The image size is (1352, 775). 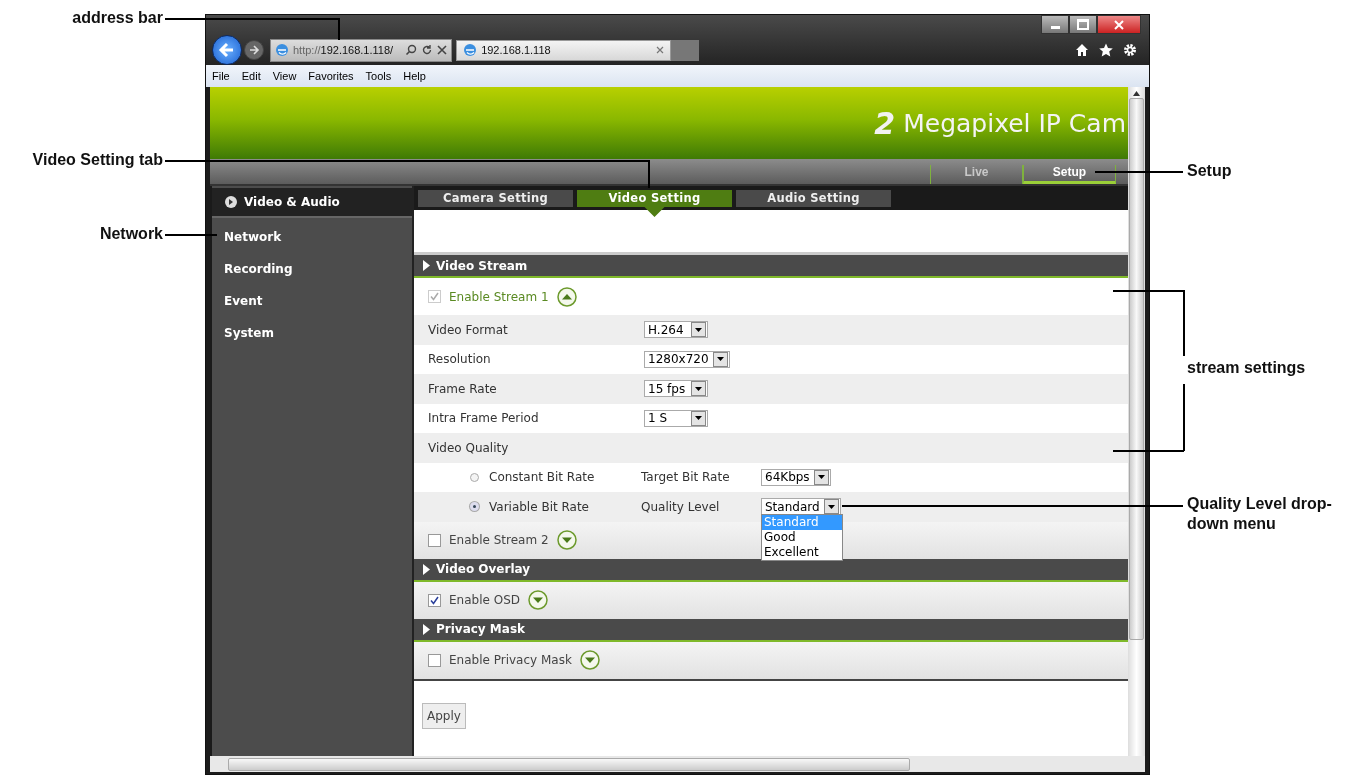 What do you see at coordinates (677, 764) in the screenshot?
I see `horizontal-scrollbar` at bounding box center [677, 764].